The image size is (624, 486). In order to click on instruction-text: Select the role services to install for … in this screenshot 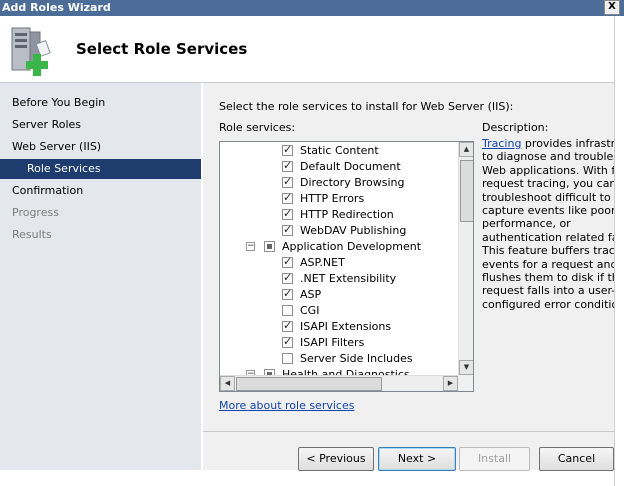, I will do `click(366, 106)`.